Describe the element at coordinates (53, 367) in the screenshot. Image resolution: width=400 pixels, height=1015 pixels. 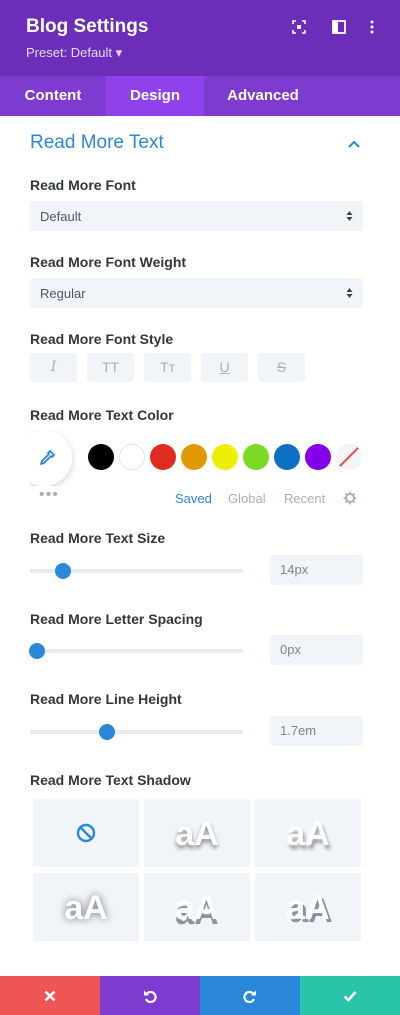
I see `italic-button: I` at that location.